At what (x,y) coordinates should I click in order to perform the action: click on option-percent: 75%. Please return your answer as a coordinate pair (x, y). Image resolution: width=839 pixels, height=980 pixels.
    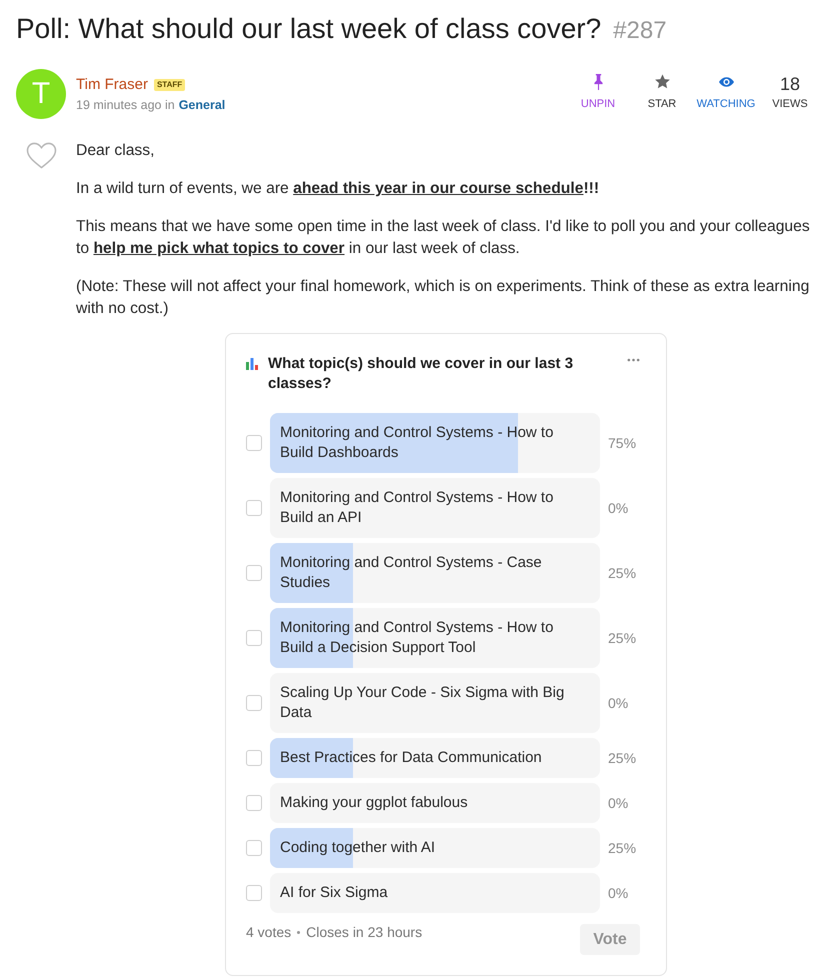
    Looking at the image, I should click on (622, 443).